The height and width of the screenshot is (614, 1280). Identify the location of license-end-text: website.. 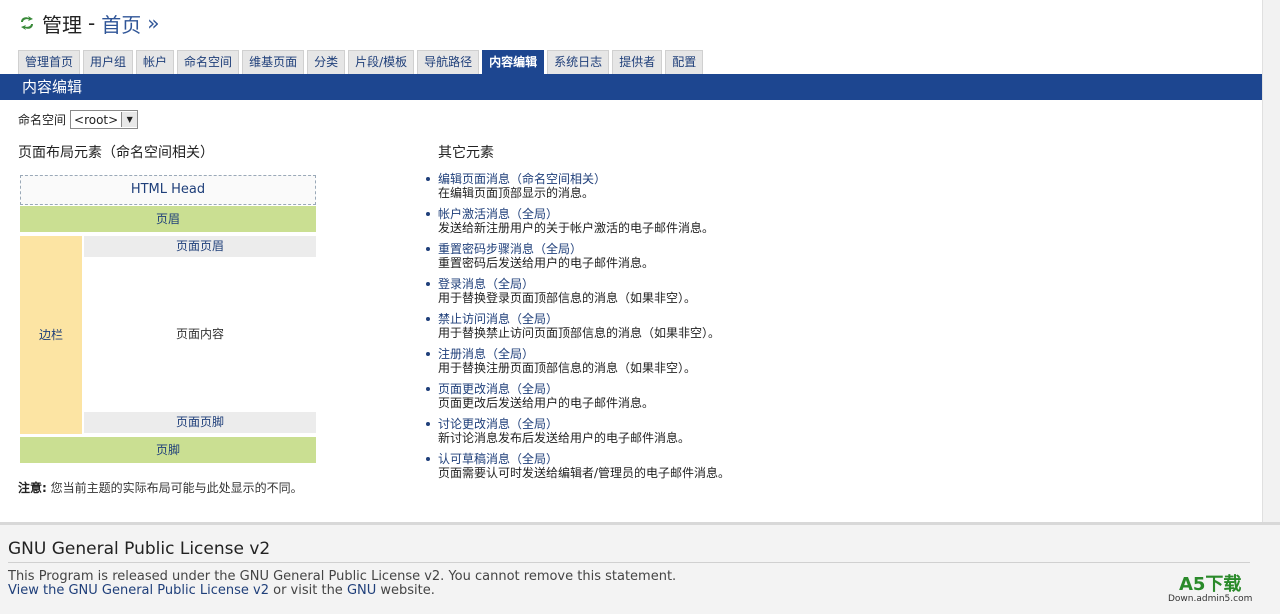
(405, 590).